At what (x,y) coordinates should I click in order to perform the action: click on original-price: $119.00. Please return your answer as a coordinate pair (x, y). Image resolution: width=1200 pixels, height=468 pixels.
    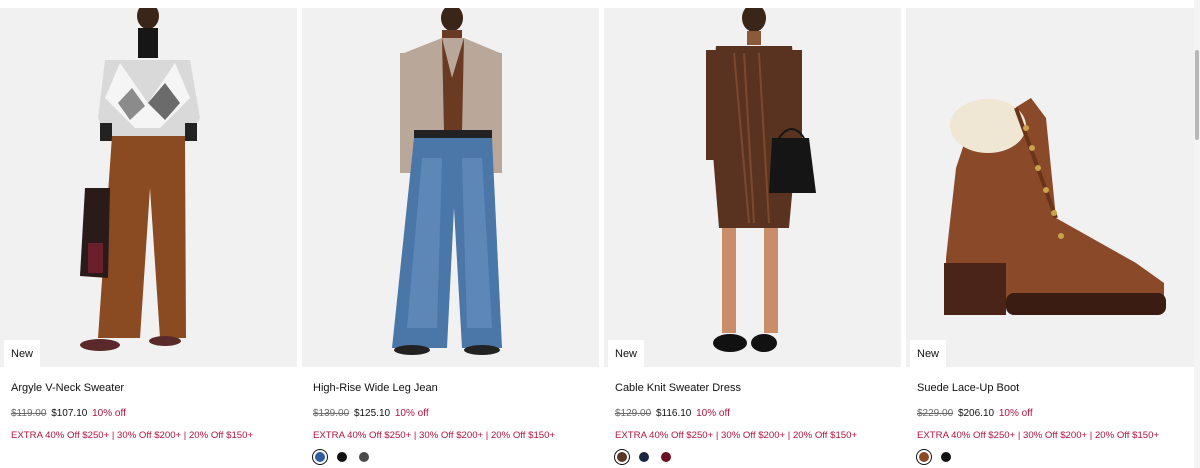
    Looking at the image, I should click on (29, 413).